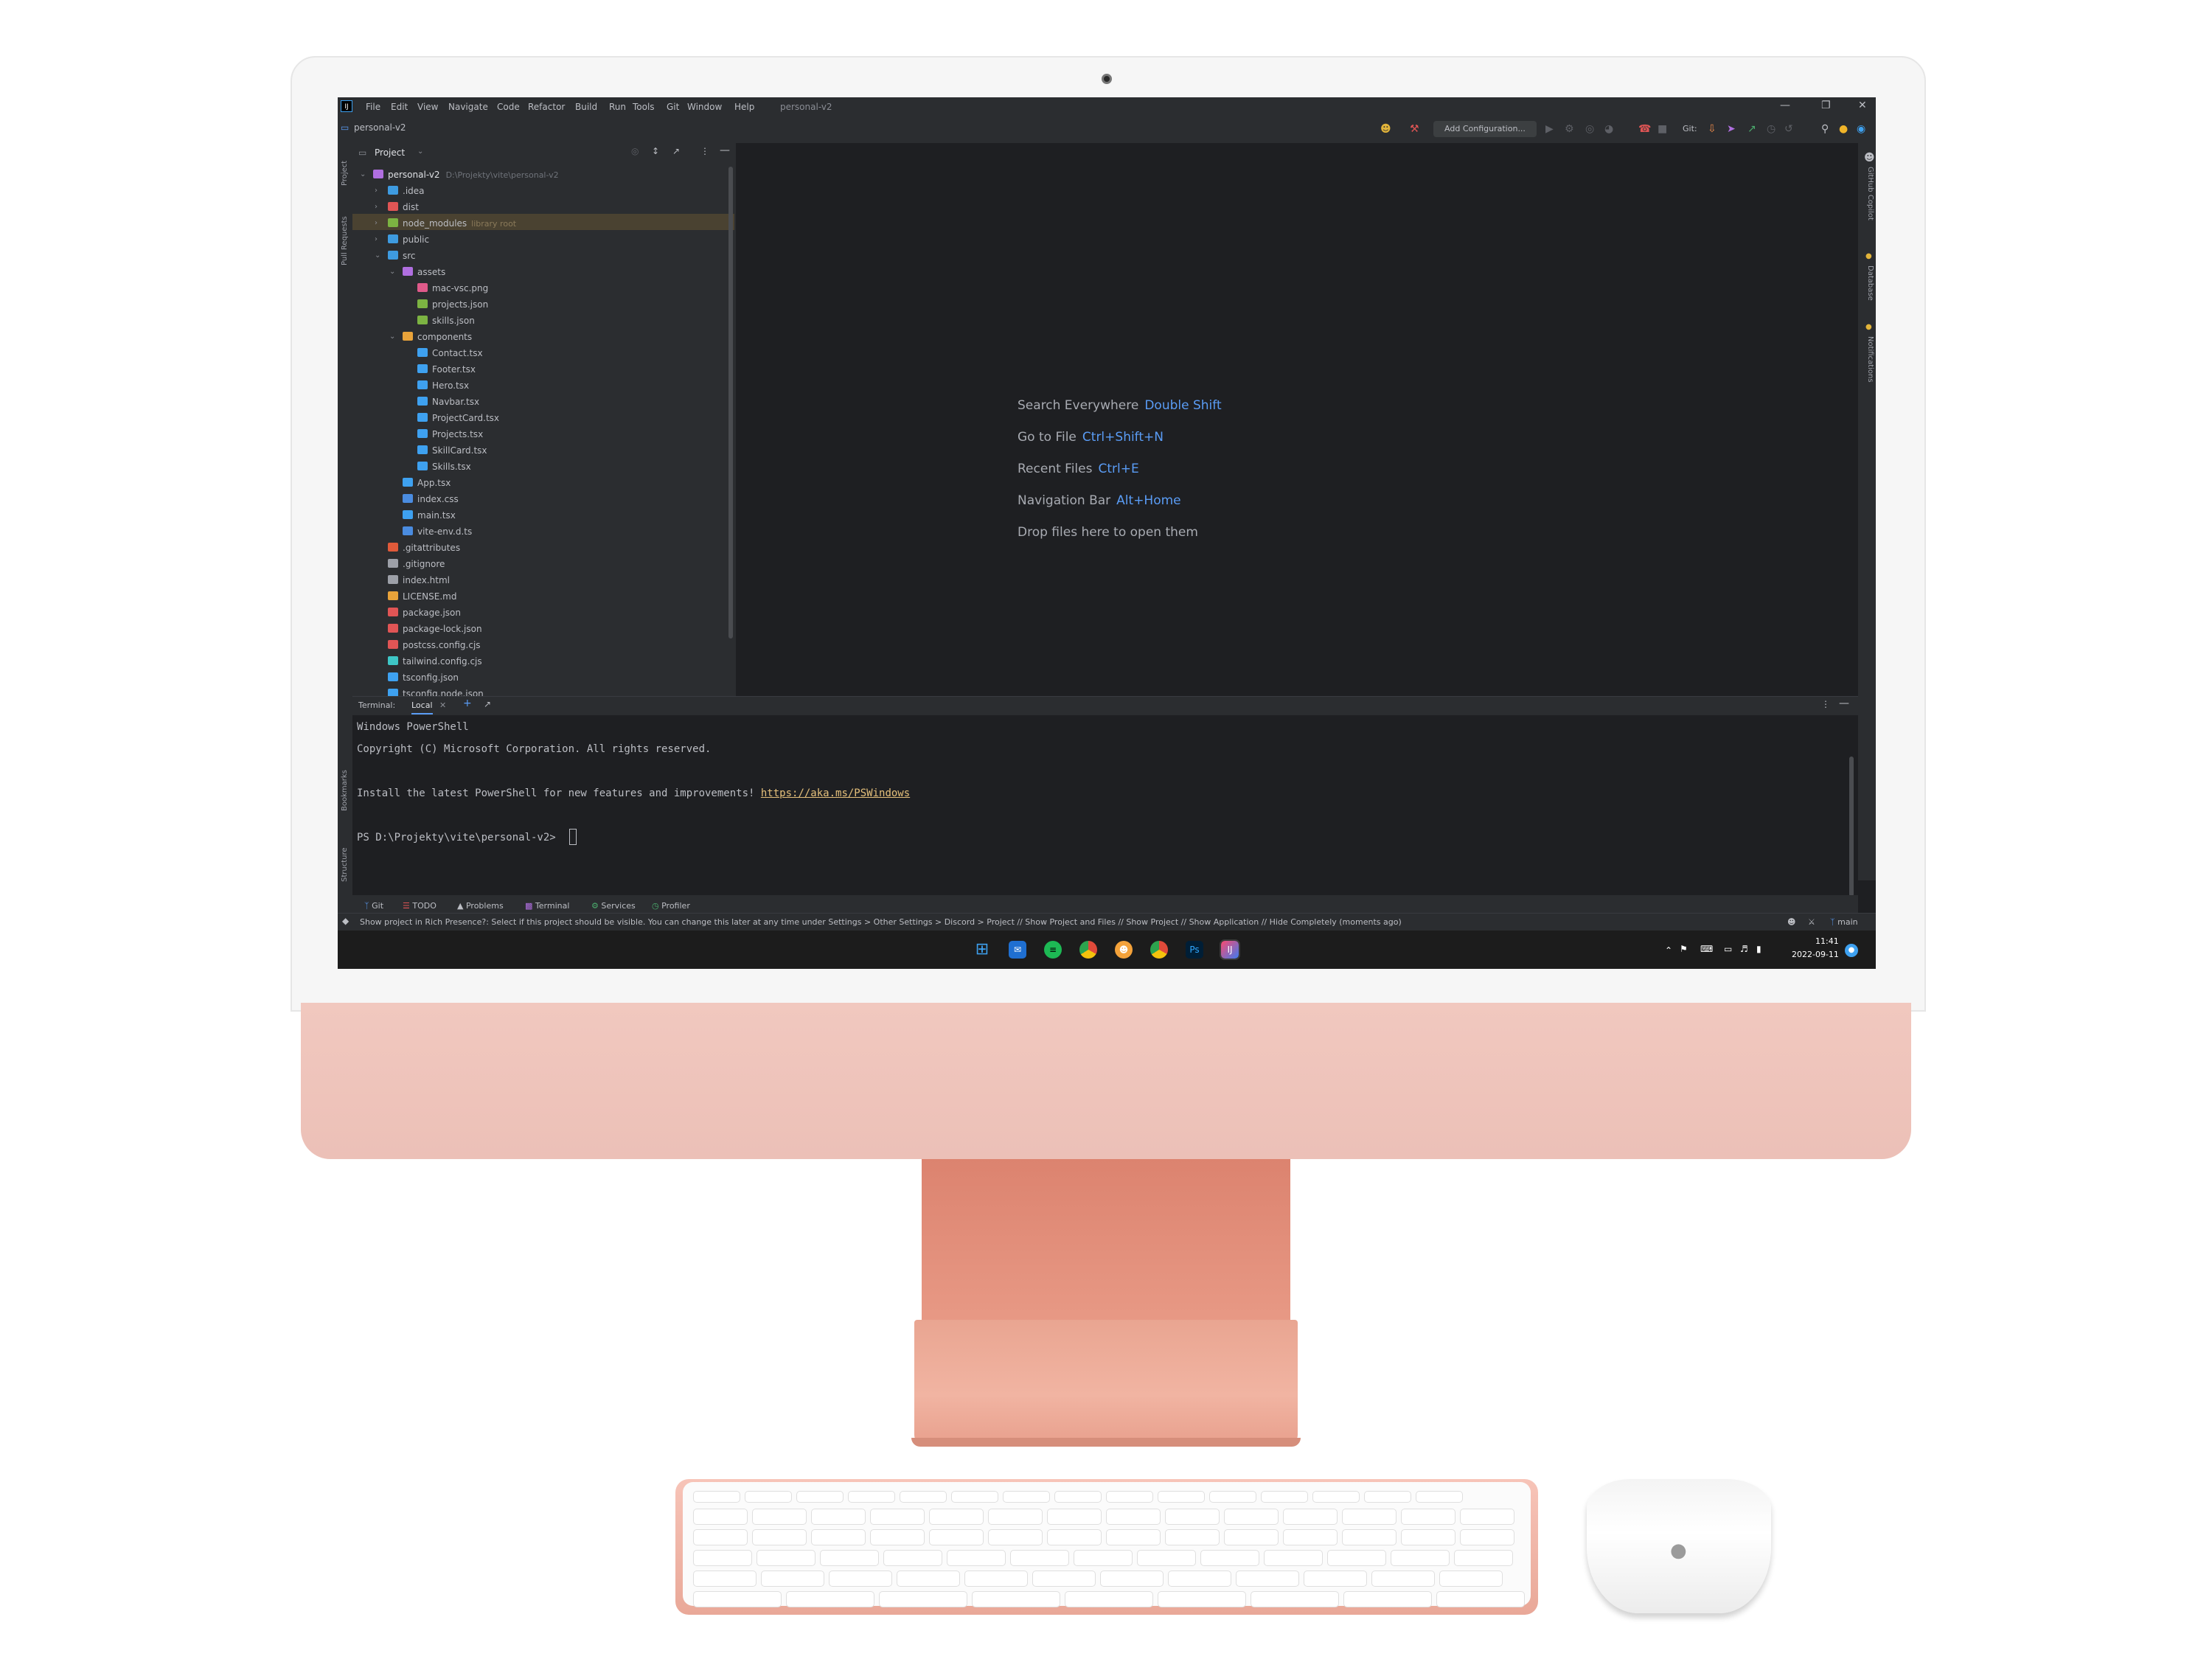 This screenshot has width=2212, height=1659. Describe the element at coordinates (467, 703) in the screenshot. I see `new-tab-icon: +` at that location.